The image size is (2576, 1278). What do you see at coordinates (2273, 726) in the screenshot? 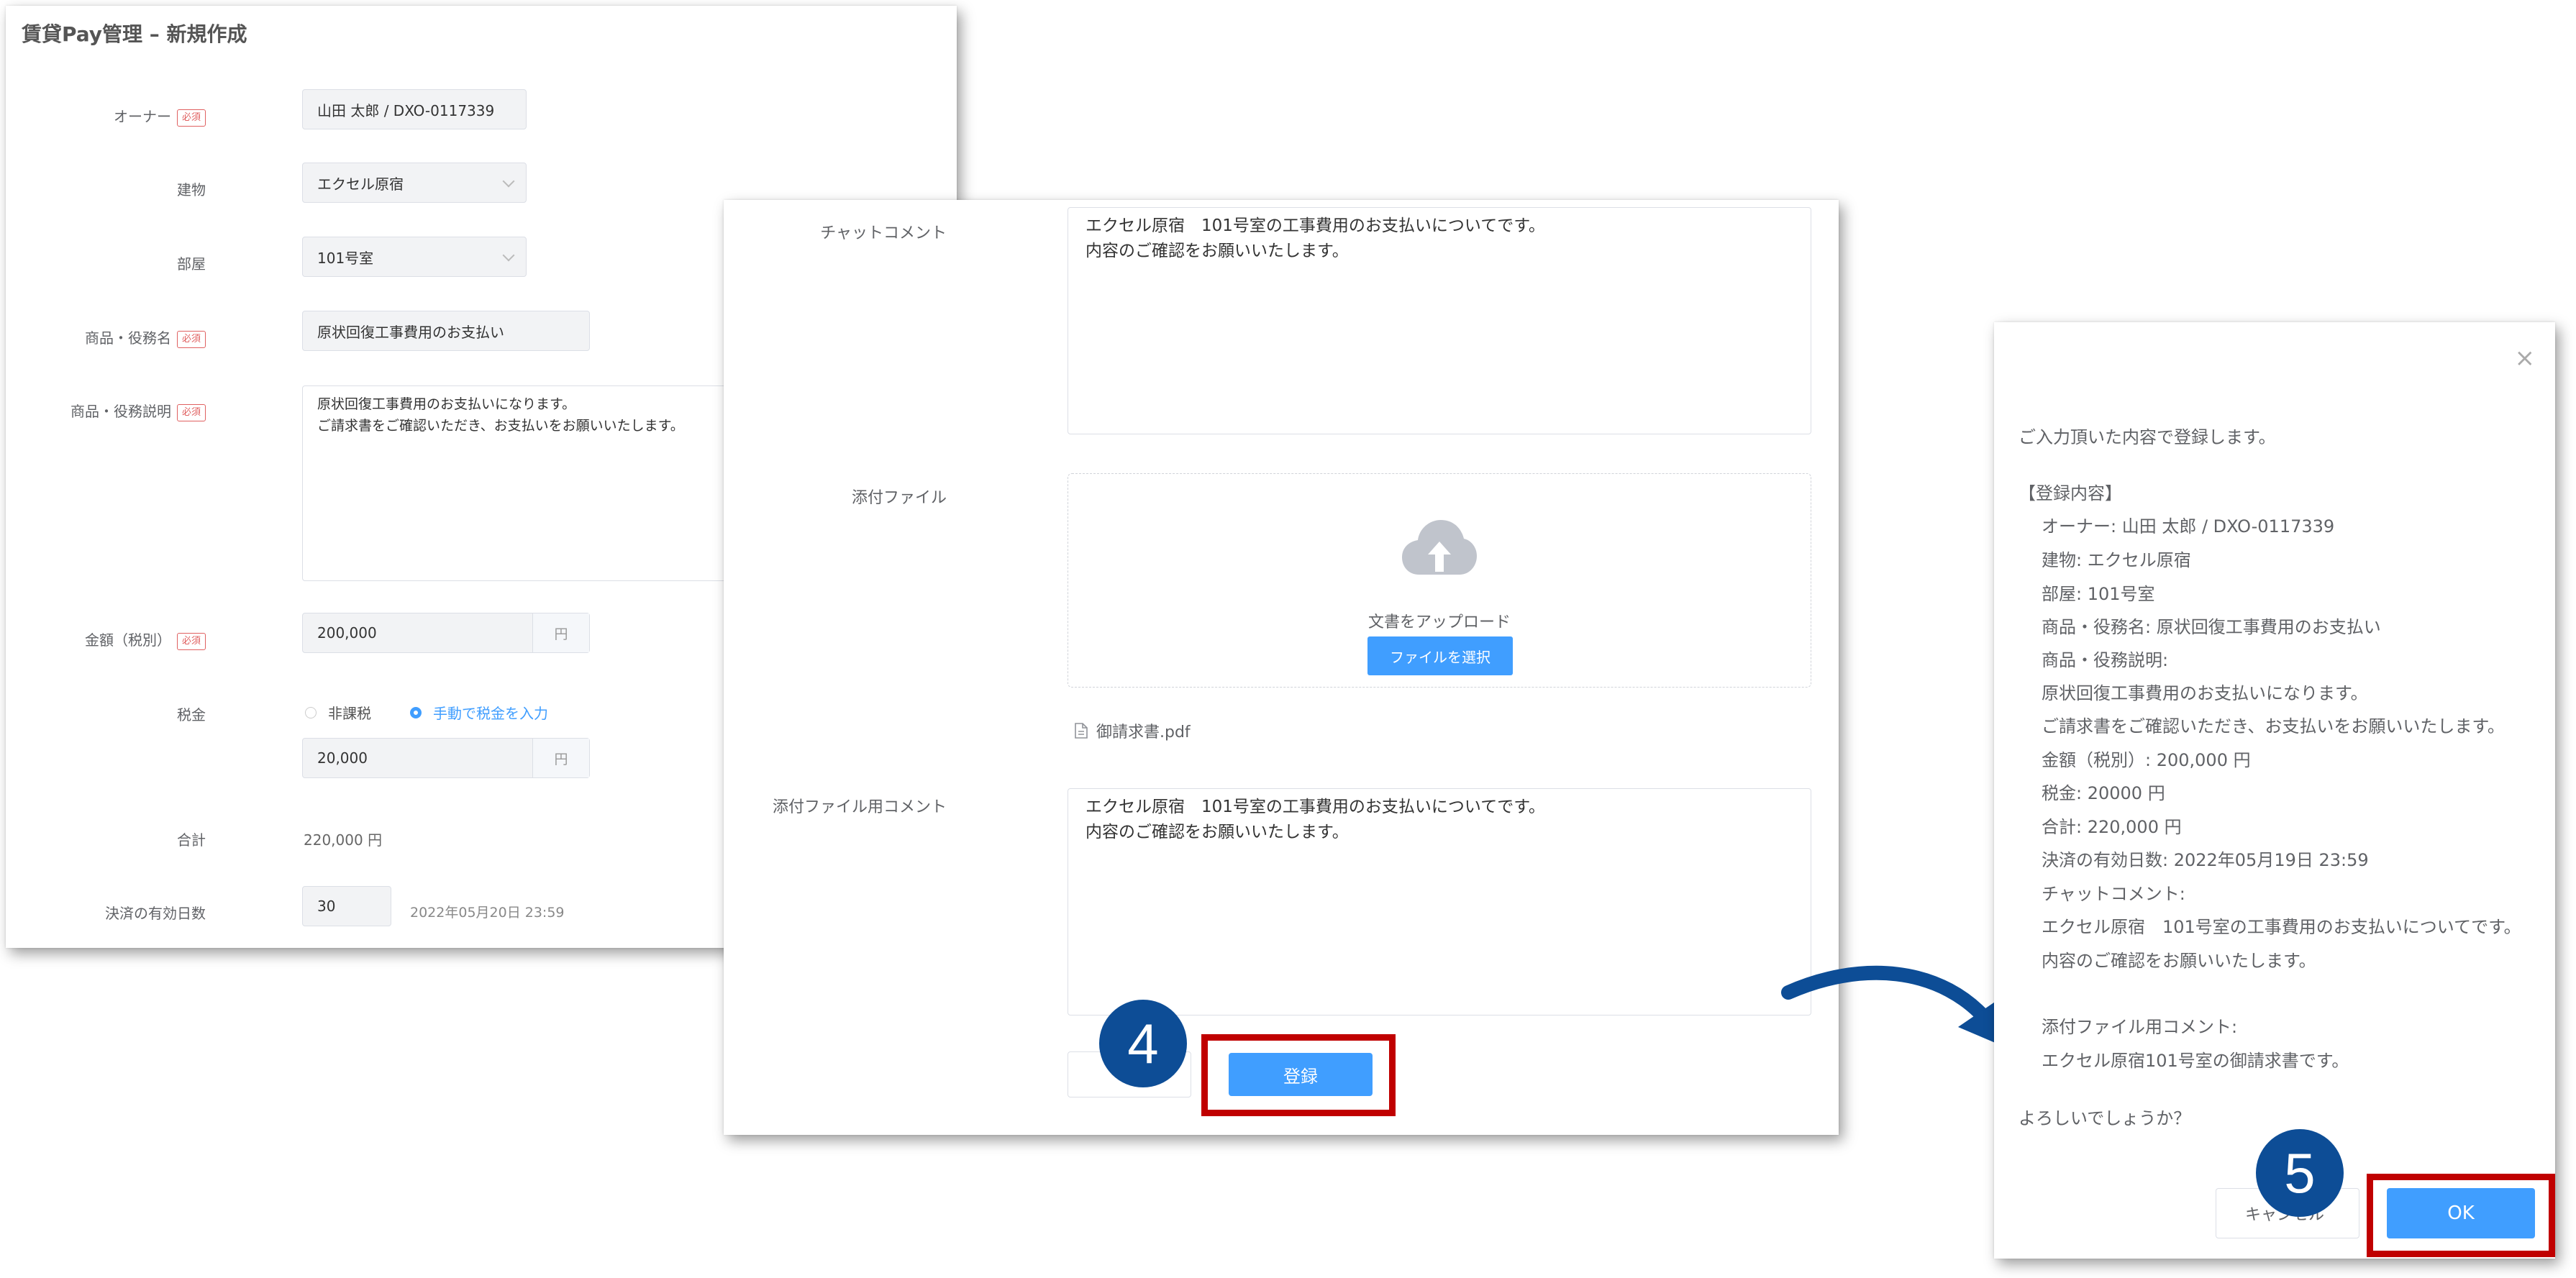
I see `dialog-detail-line: ご請求書をご確認いただき、お支払いをお願いいたします。` at bounding box center [2273, 726].